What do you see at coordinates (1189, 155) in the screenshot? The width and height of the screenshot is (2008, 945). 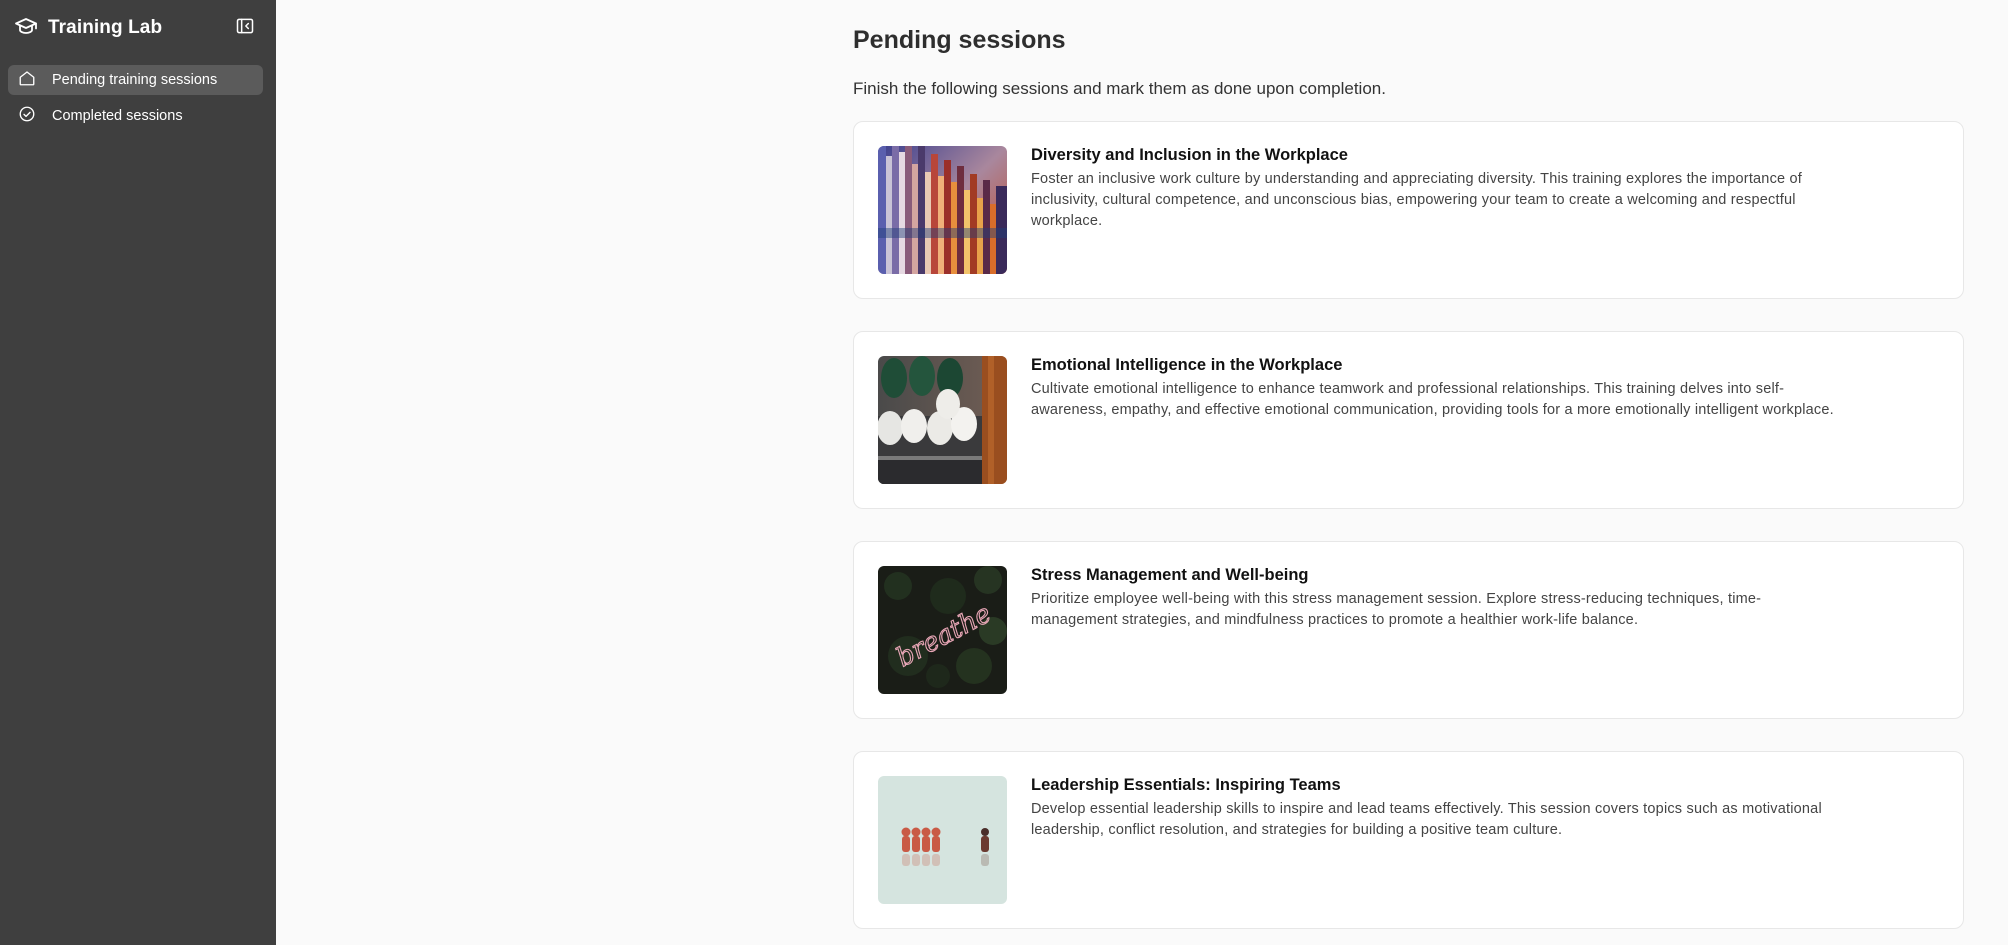 I see `session-title: Diversity and Inclusion in the Workplace` at bounding box center [1189, 155].